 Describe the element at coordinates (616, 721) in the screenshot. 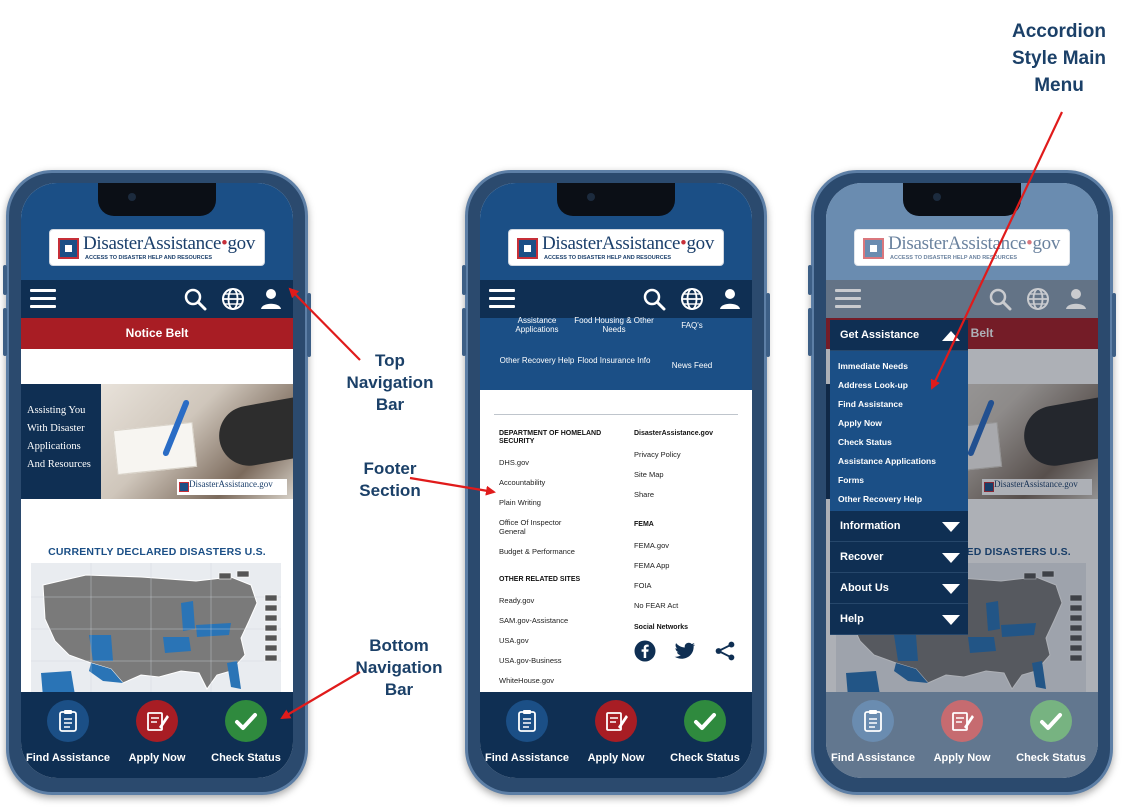

I see `form-pen-icon` at that location.